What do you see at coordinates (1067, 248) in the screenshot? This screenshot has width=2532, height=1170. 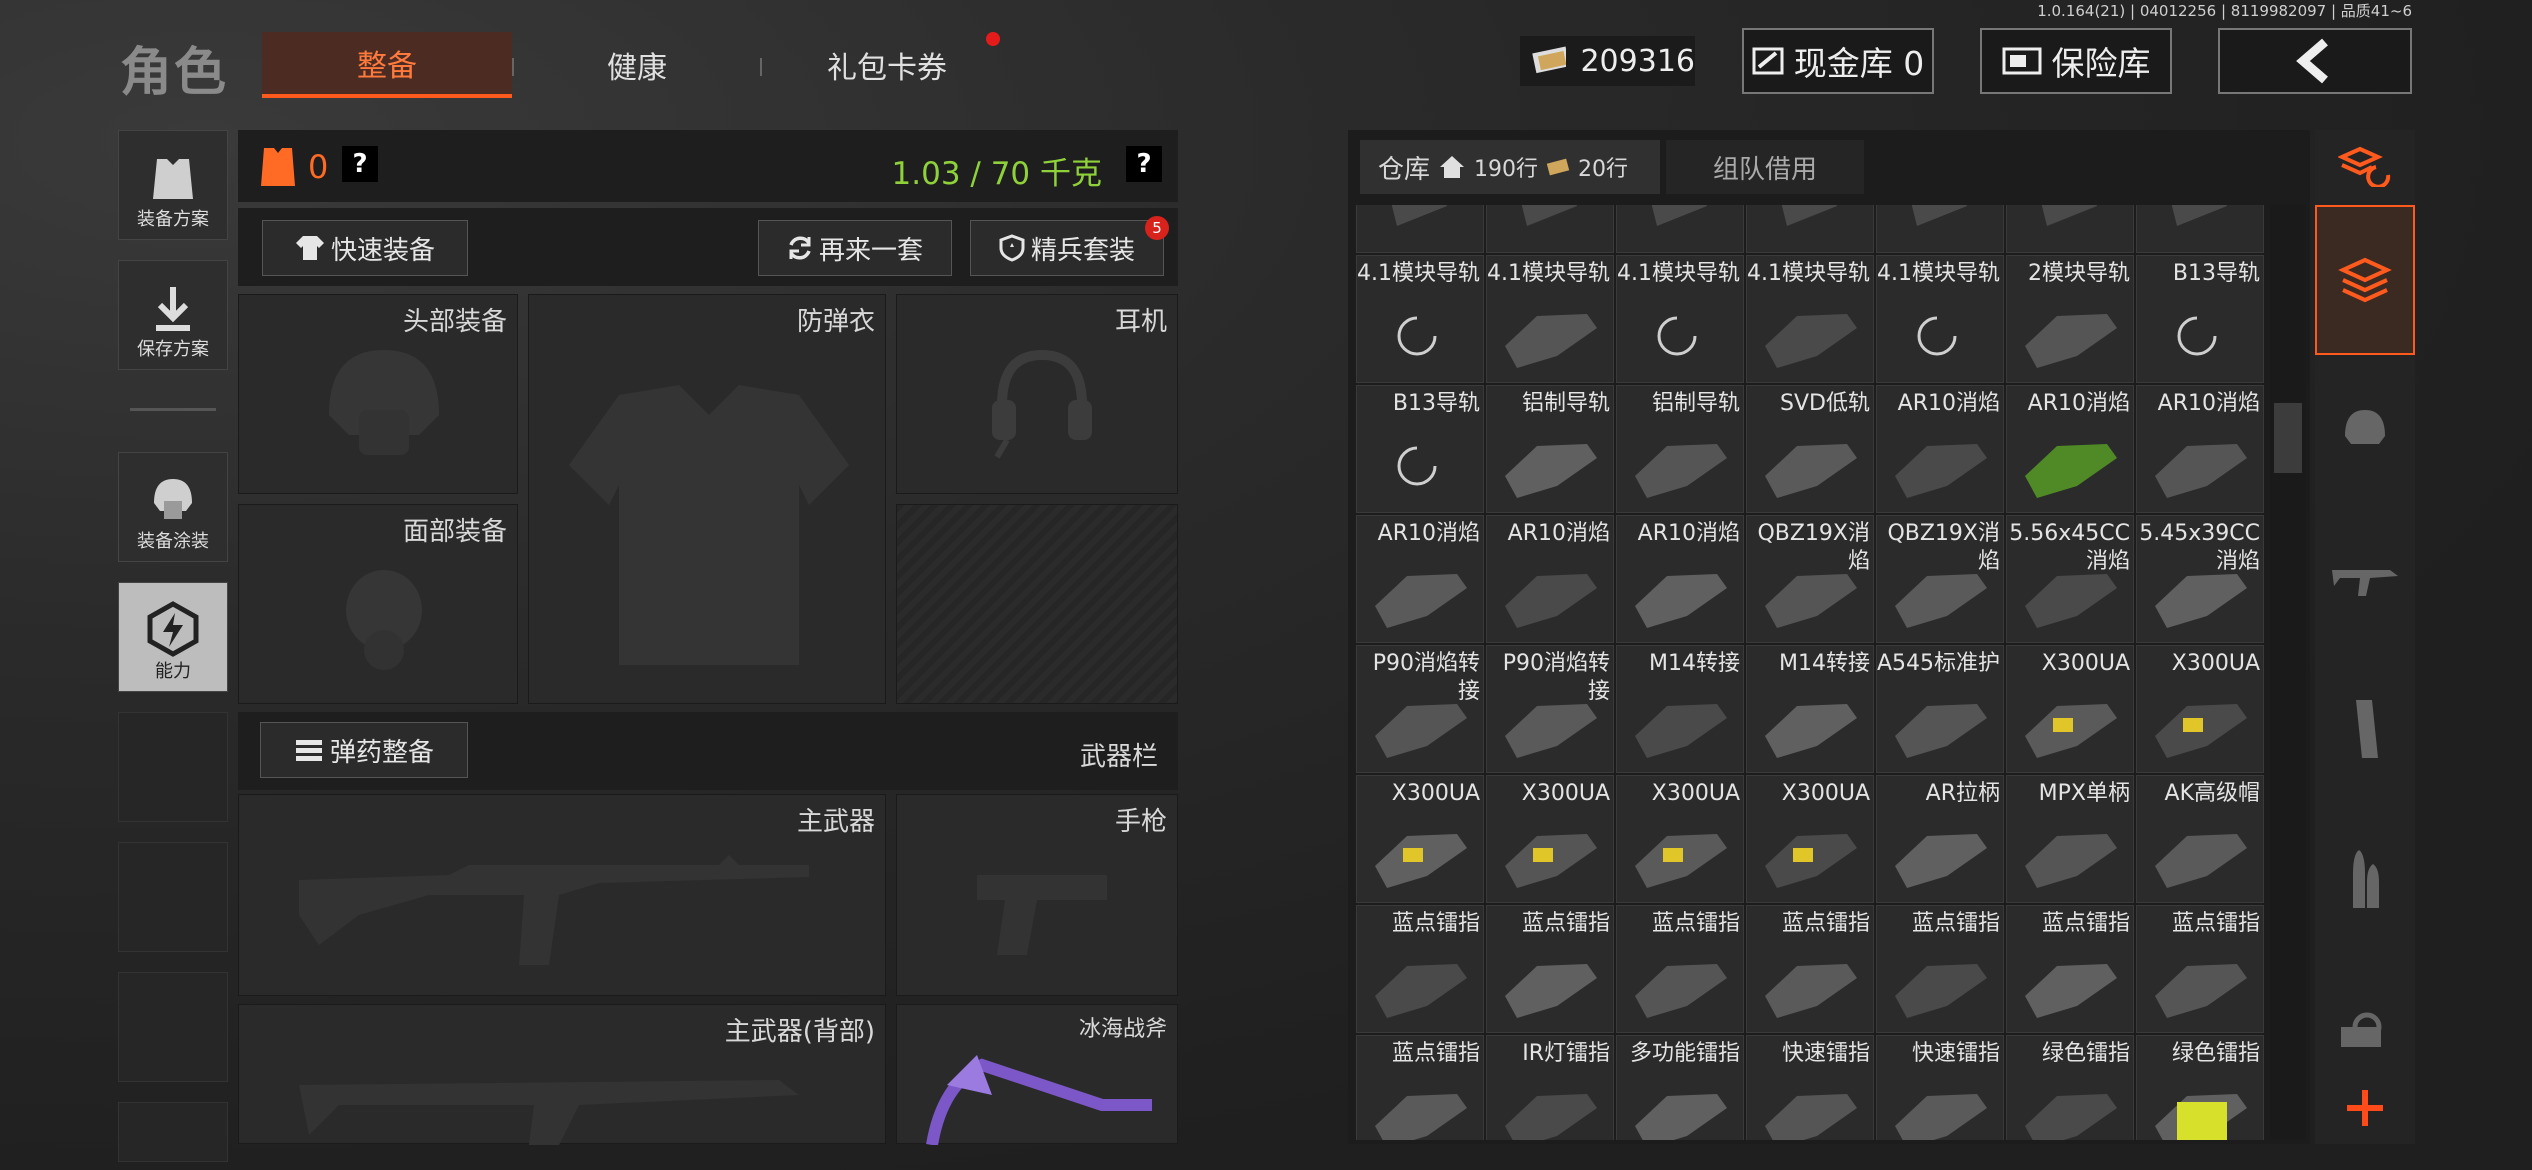 I see `elite-set-button: 精兵套装` at bounding box center [1067, 248].